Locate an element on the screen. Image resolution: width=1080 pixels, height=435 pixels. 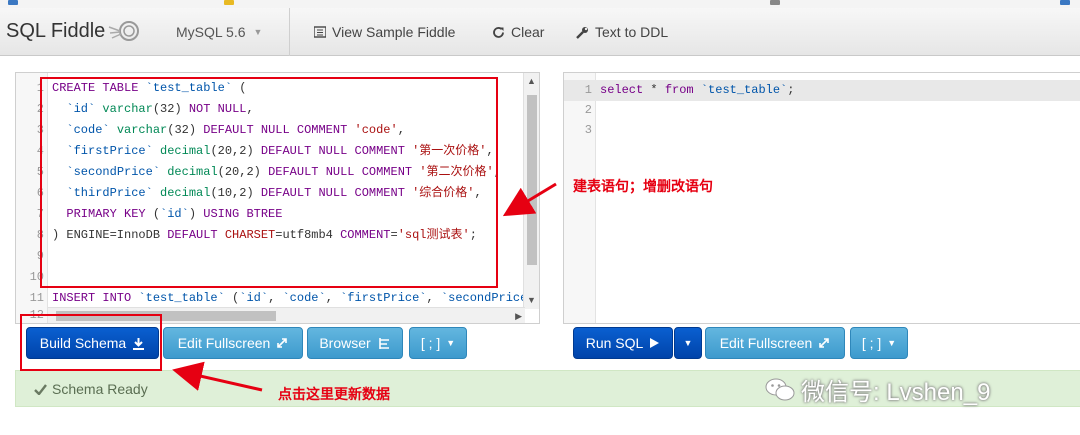
watermark: 微信号: Lvshen_9 is located at coordinates (877, 389).